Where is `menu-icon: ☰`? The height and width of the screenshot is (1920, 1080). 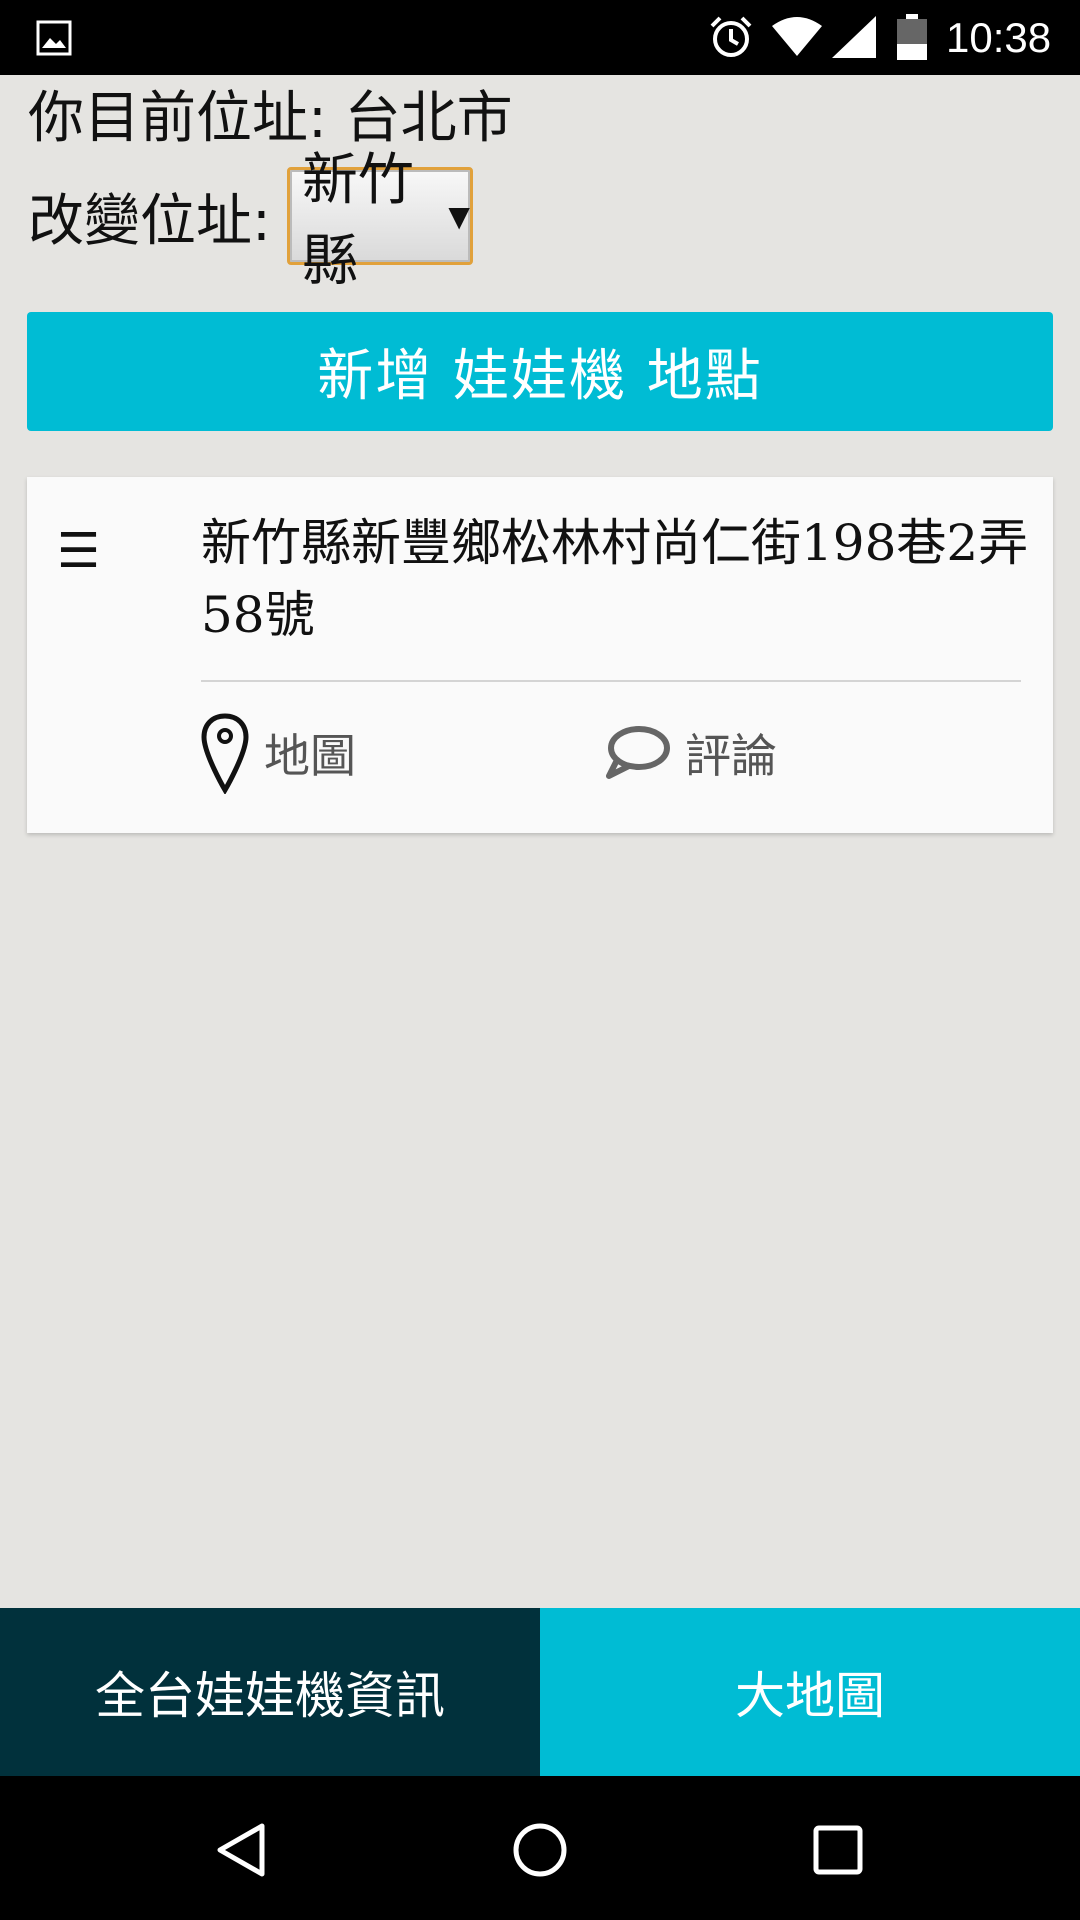
menu-icon: ☰ is located at coordinates (78, 551).